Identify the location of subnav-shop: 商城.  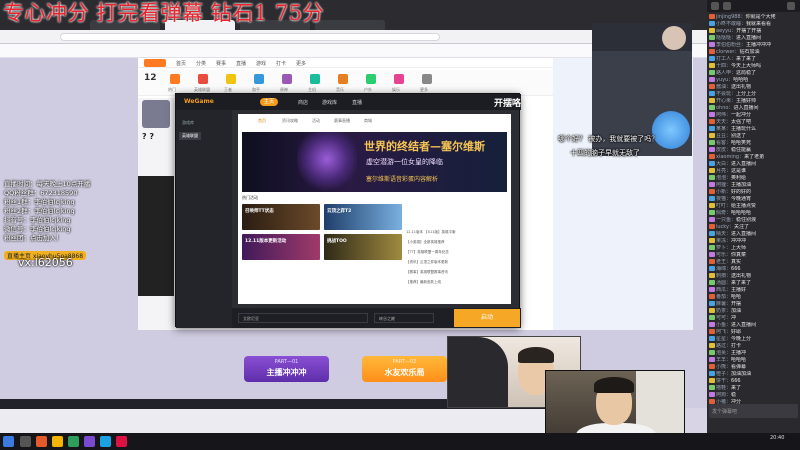
(368, 121).